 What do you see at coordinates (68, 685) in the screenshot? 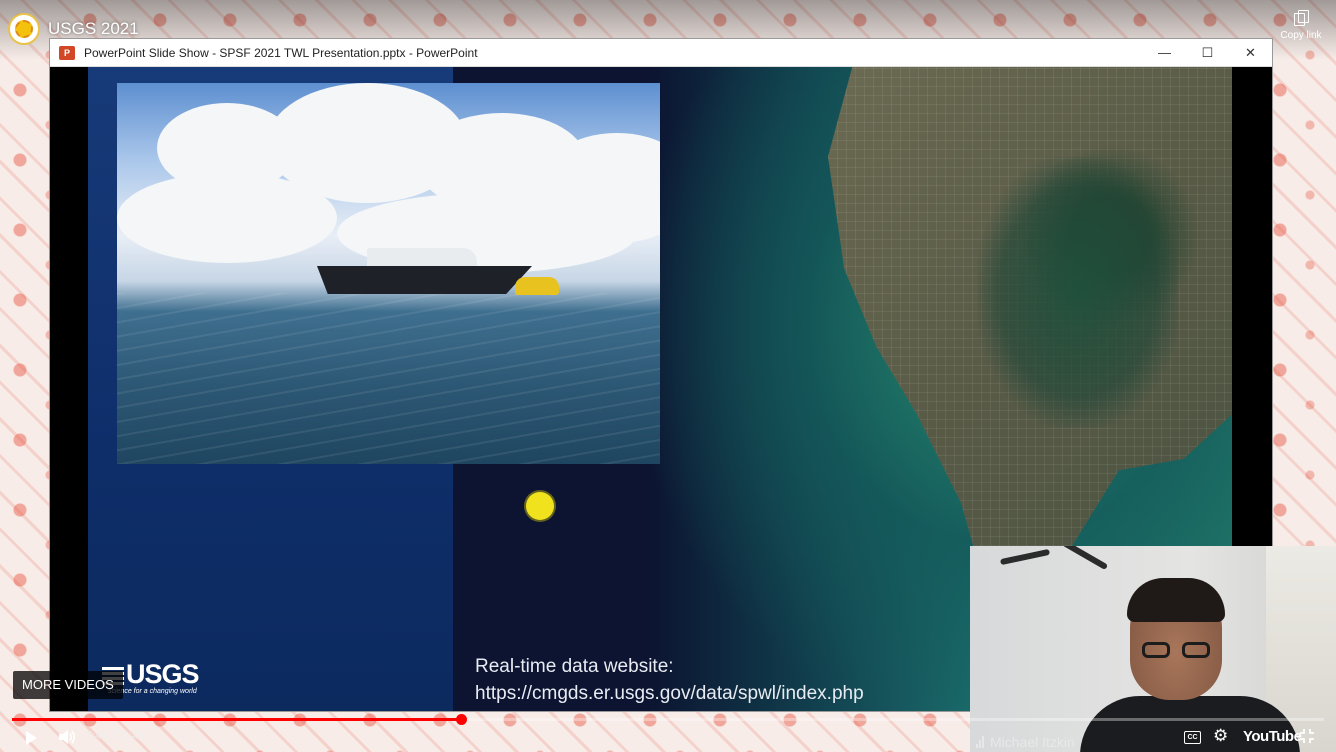
I see `more-videos-button: MORE VIDEOS` at bounding box center [68, 685].